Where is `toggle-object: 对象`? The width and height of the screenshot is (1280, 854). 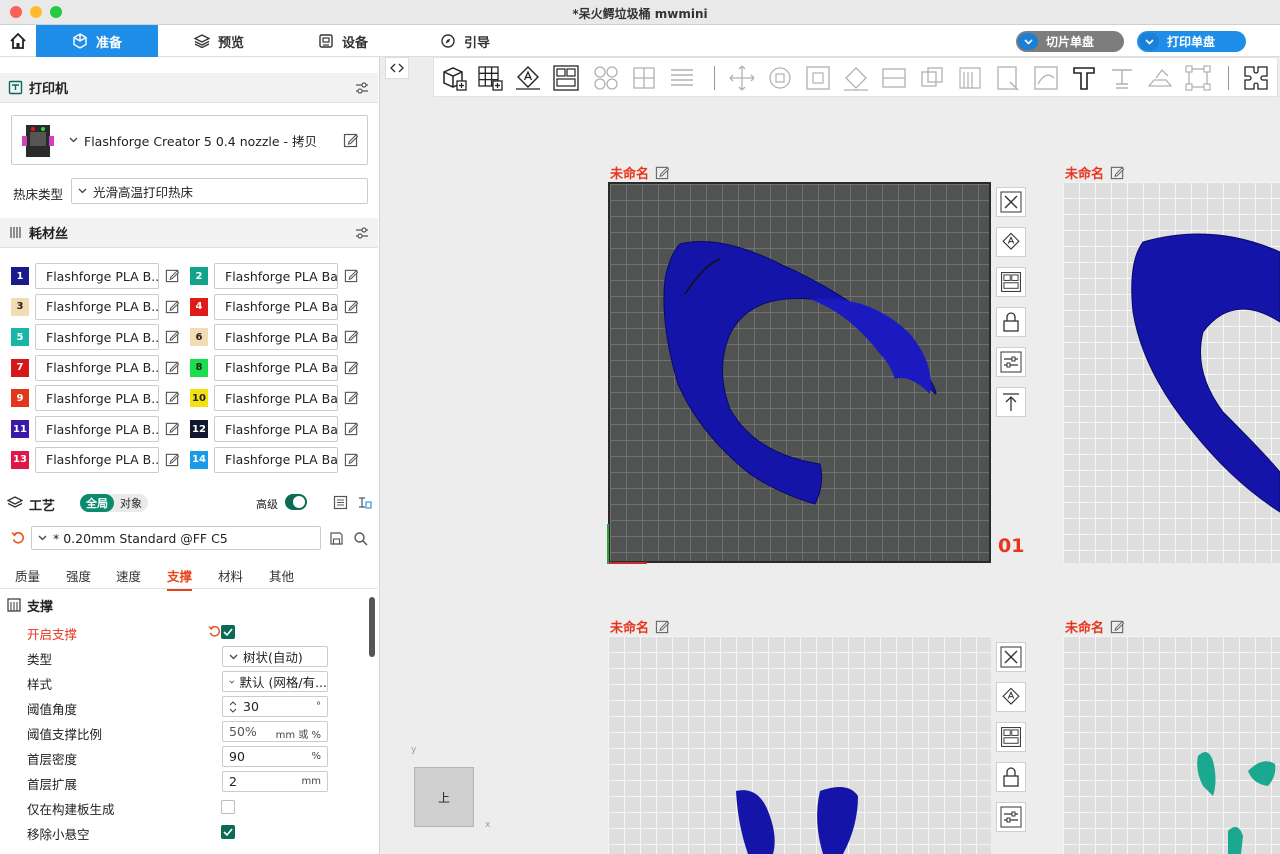 toggle-object: 对象 is located at coordinates (131, 503).